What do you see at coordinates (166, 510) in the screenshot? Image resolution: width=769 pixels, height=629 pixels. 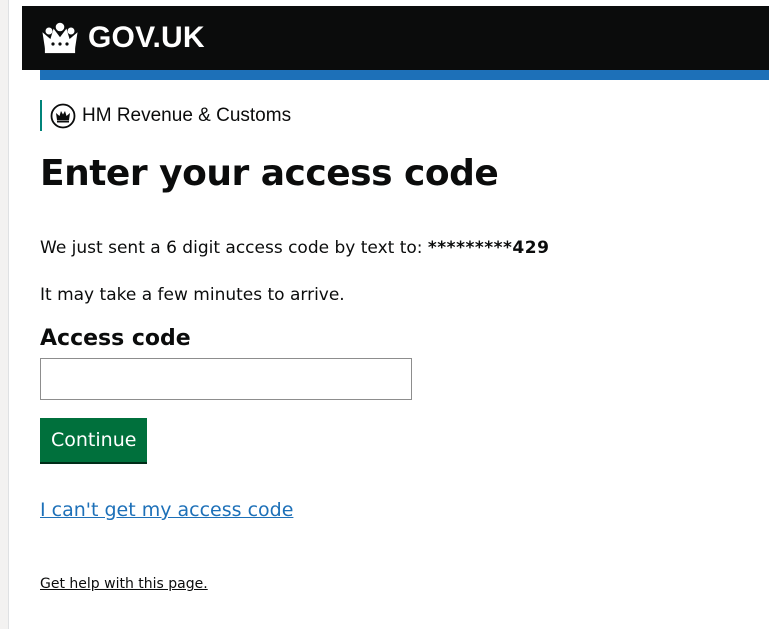 I see `cant-get-access-code-link: I can't get my access code` at bounding box center [166, 510].